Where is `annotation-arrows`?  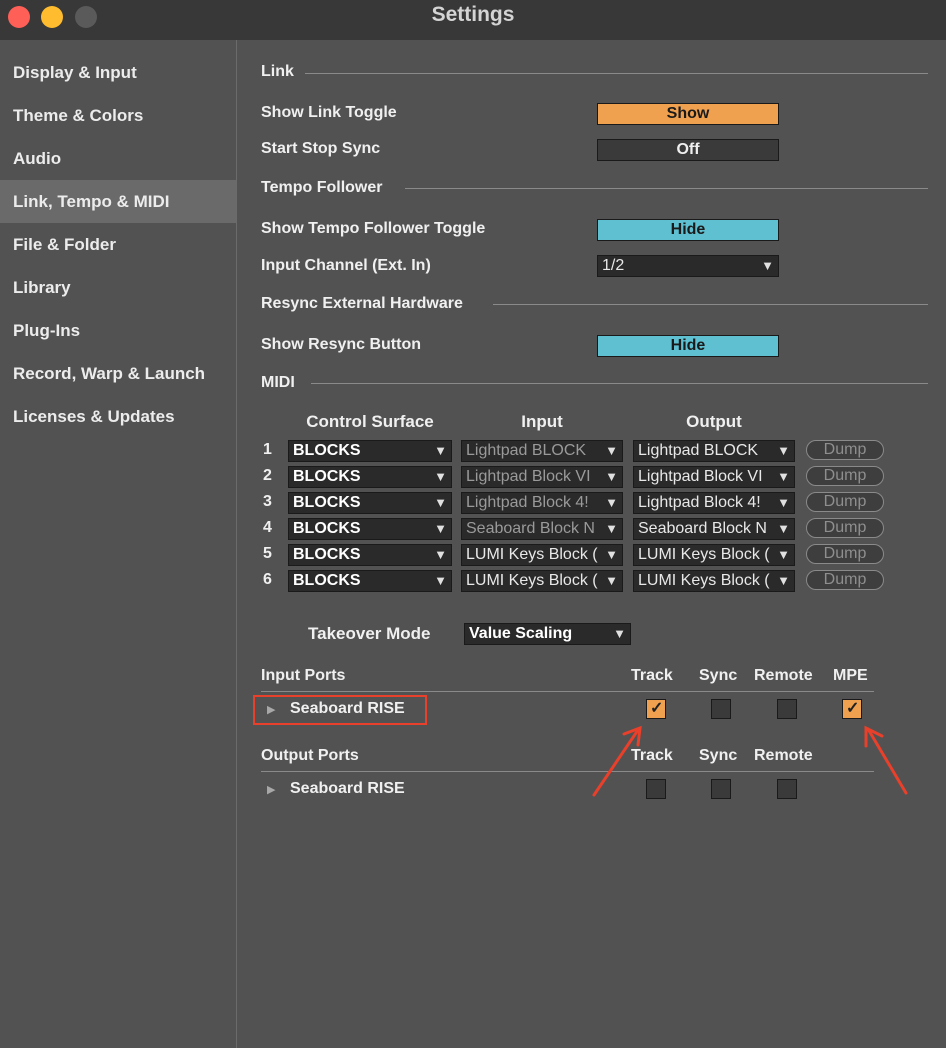
annotation-arrows is located at coordinates (750, 761).